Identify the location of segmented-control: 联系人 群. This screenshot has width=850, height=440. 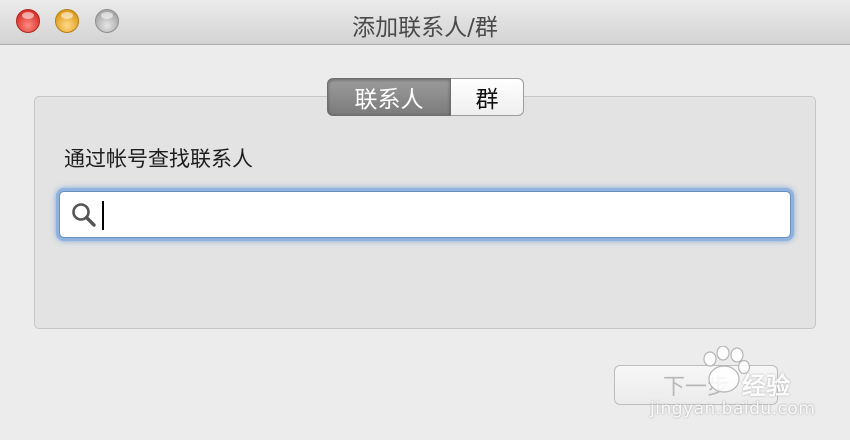
(425, 97).